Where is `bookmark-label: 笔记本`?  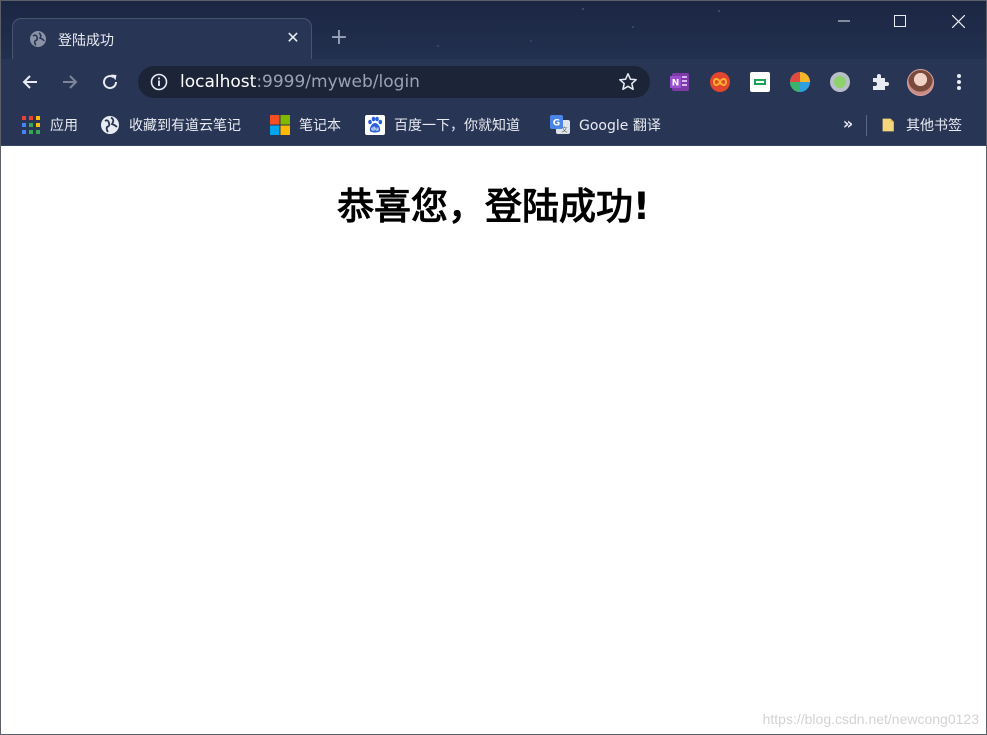 bookmark-label: 笔记本 is located at coordinates (320, 126).